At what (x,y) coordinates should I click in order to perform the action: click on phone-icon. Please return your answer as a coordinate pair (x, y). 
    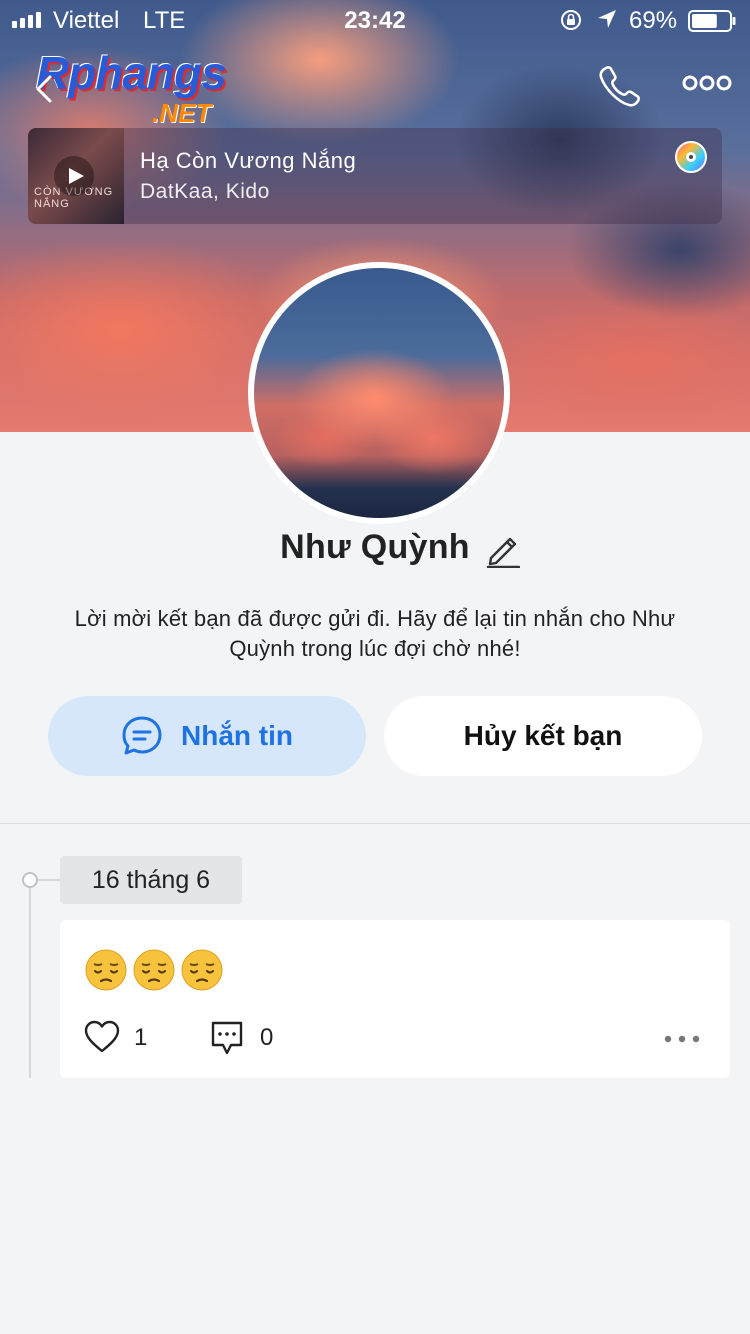
    Looking at the image, I should click on (619, 85).